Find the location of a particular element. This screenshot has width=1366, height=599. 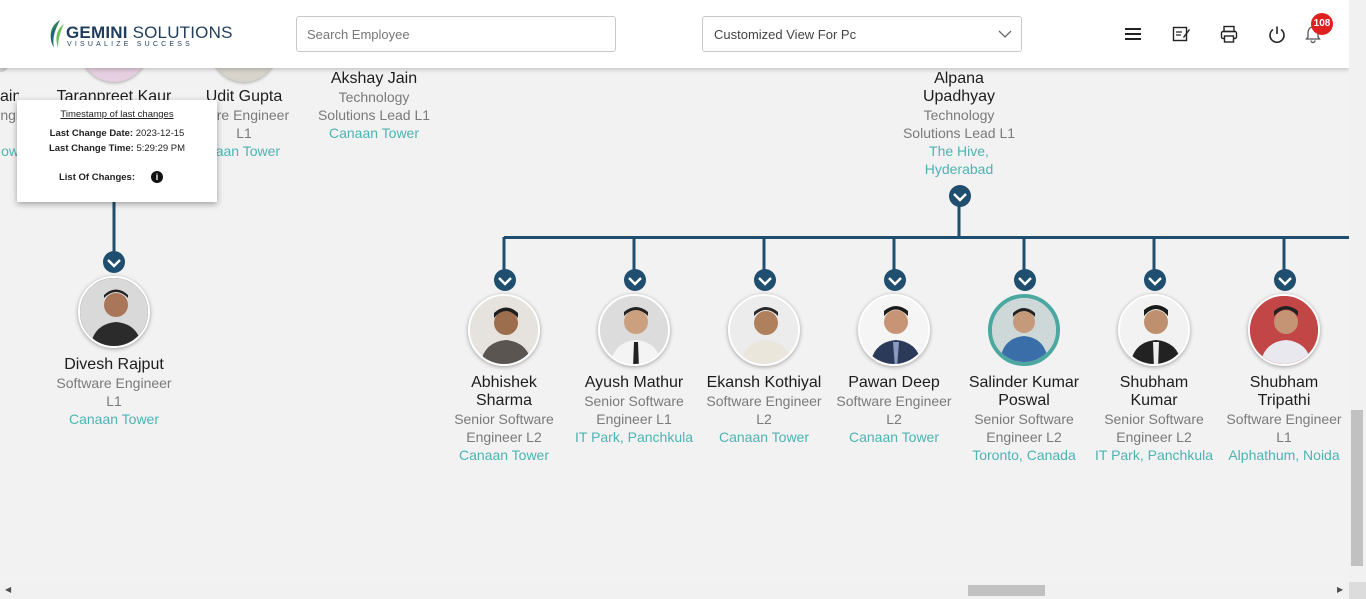

last-change-time-row: Last Change Time: 5:29:29 PM is located at coordinates (117, 148).